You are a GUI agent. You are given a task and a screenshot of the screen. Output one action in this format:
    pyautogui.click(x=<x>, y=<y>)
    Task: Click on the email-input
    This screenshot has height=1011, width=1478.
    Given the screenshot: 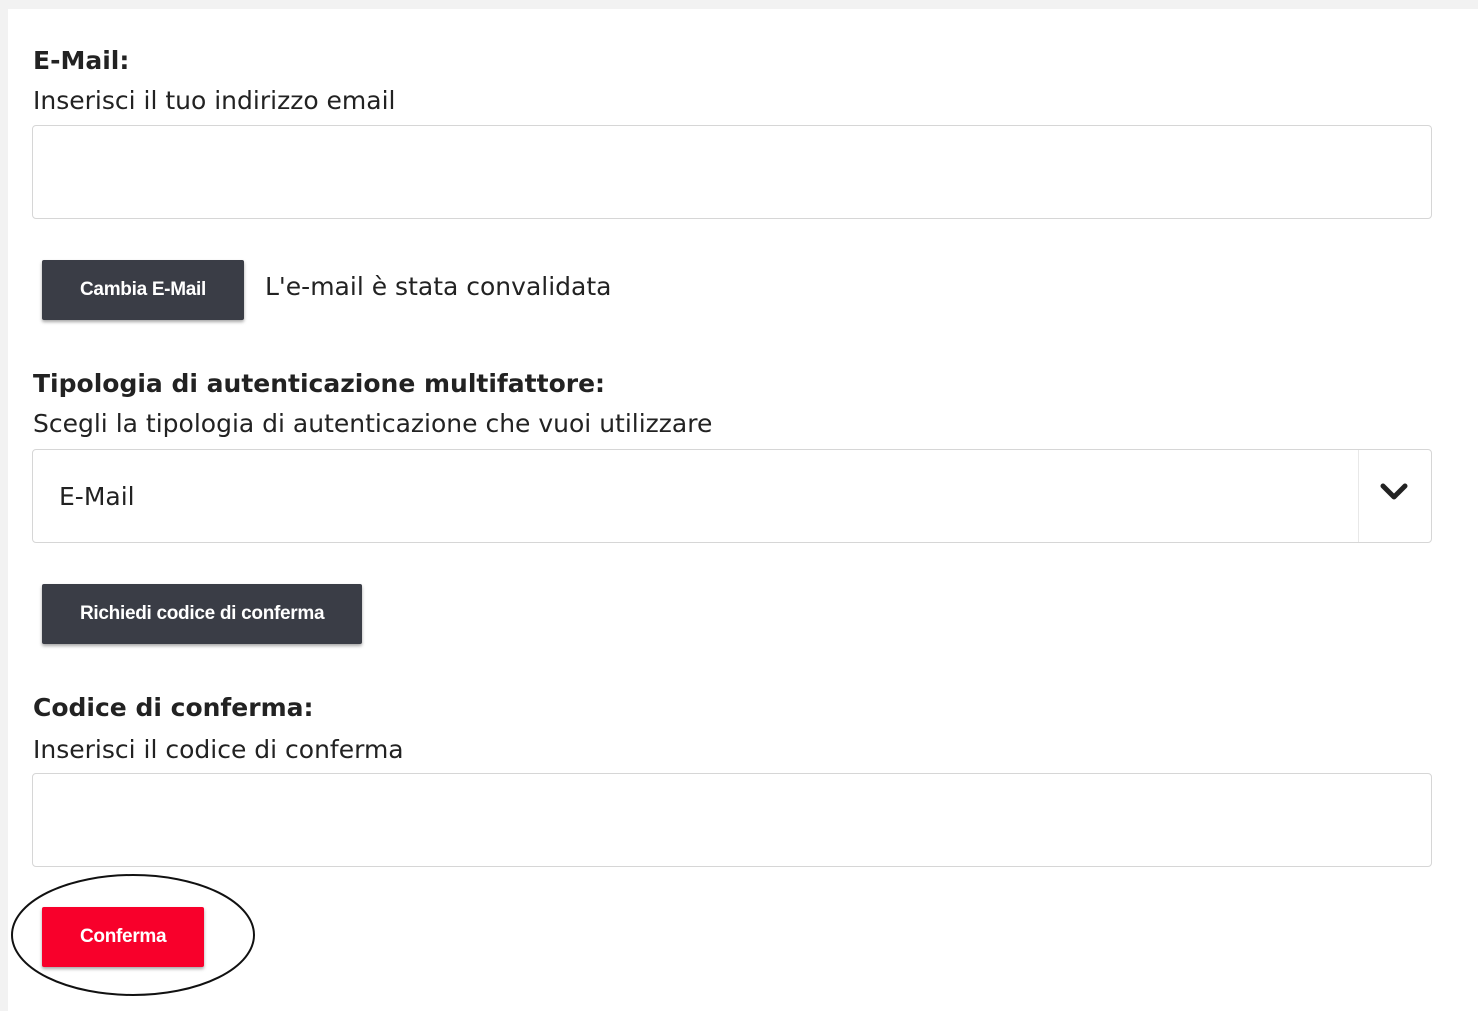 What is the action you would take?
    pyautogui.click(x=732, y=172)
    